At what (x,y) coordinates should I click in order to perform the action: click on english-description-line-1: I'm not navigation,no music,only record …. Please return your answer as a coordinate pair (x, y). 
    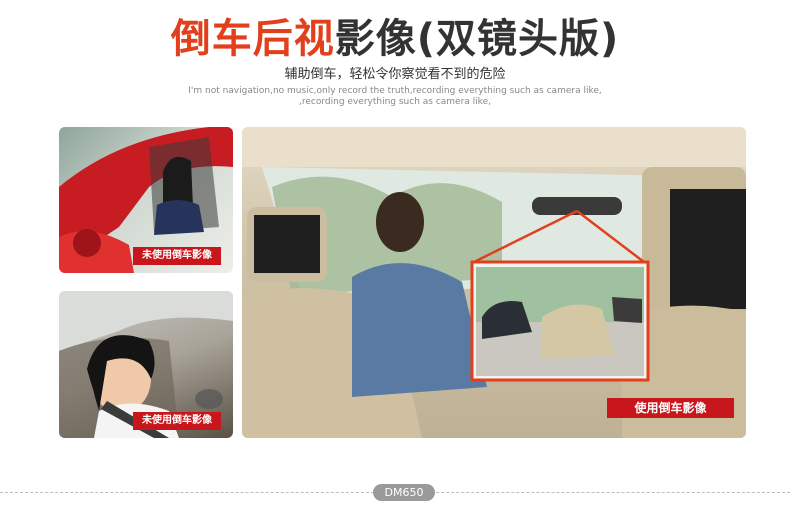
    Looking at the image, I should click on (395, 91).